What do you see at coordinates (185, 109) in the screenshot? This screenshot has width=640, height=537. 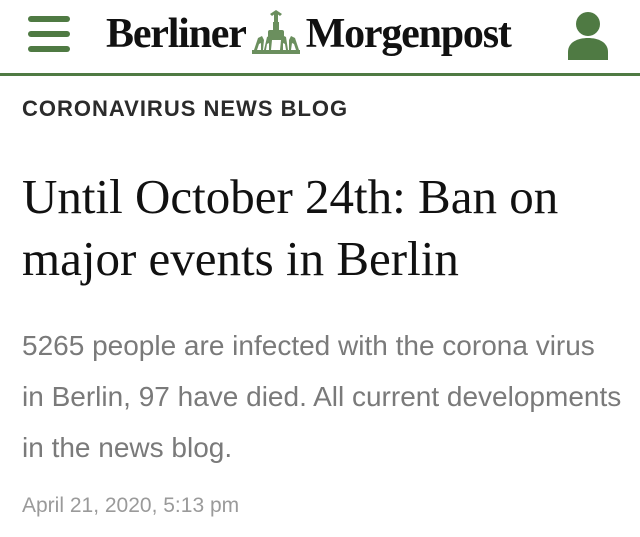 I see `category-label: CORONAVIRUS NEWS BLOG` at bounding box center [185, 109].